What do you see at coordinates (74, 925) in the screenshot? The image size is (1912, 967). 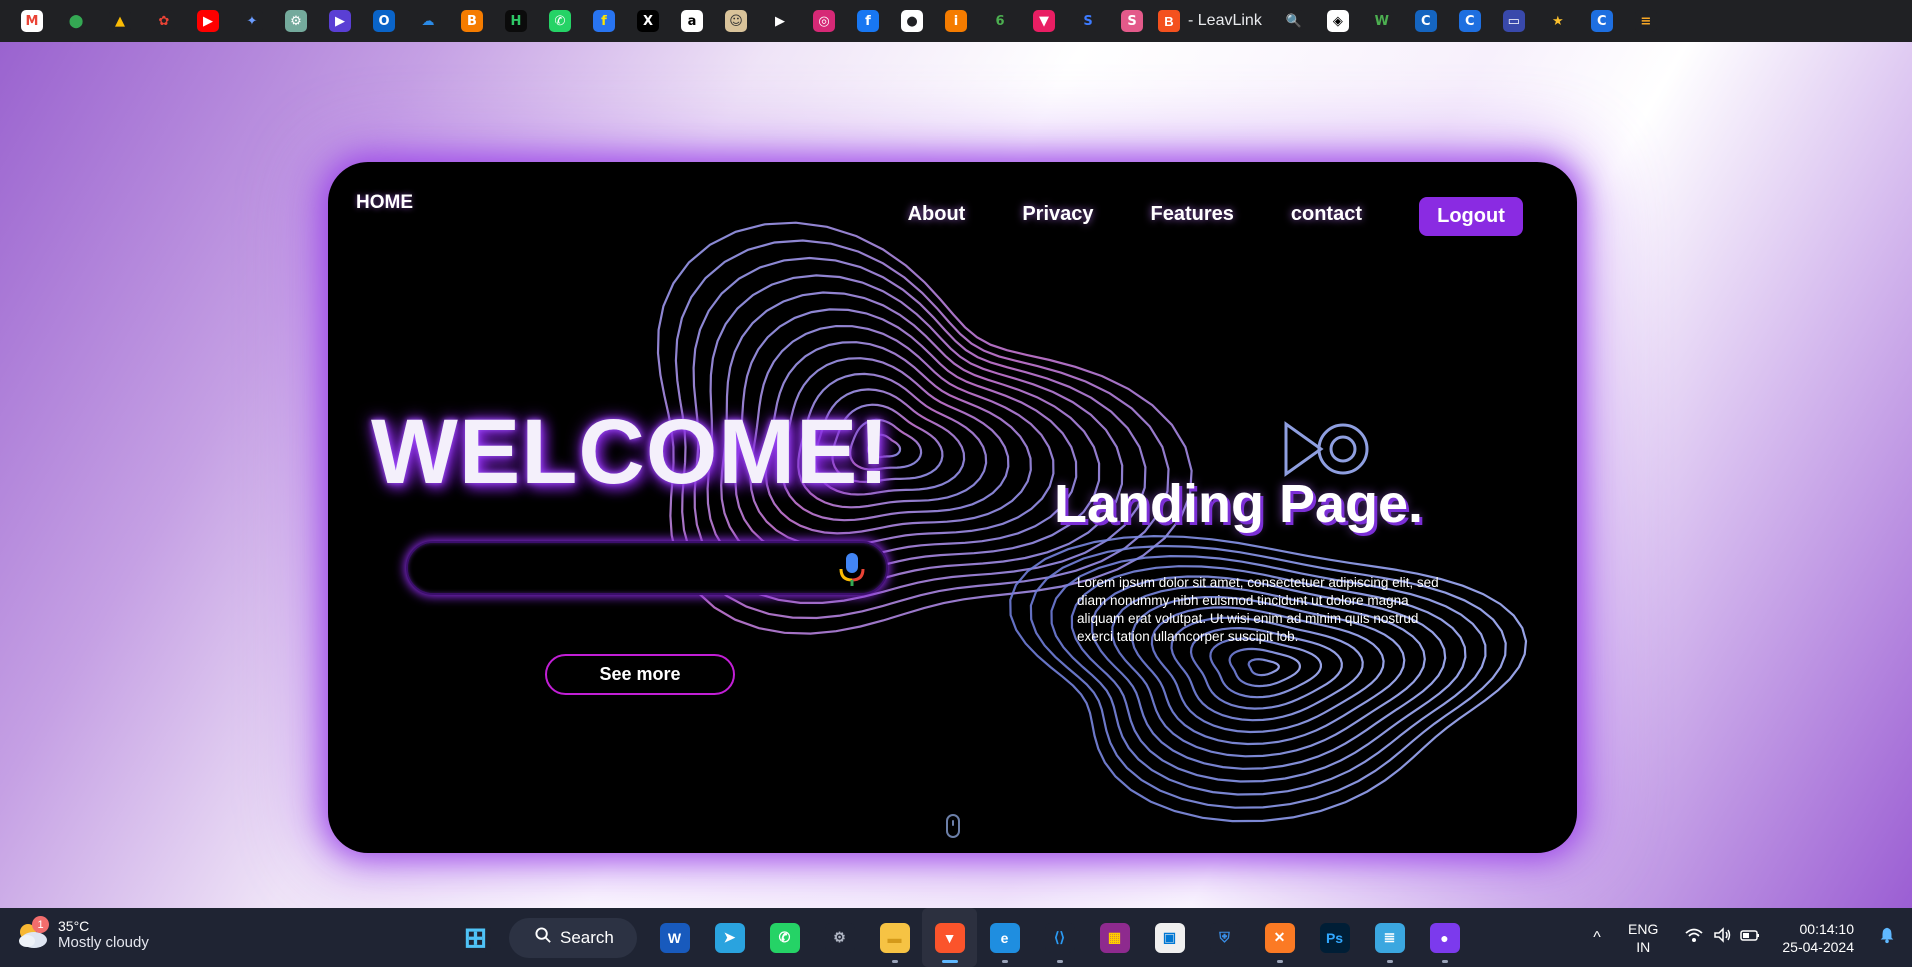 I see `weather-temp: 35°C` at bounding box center [74, 925].